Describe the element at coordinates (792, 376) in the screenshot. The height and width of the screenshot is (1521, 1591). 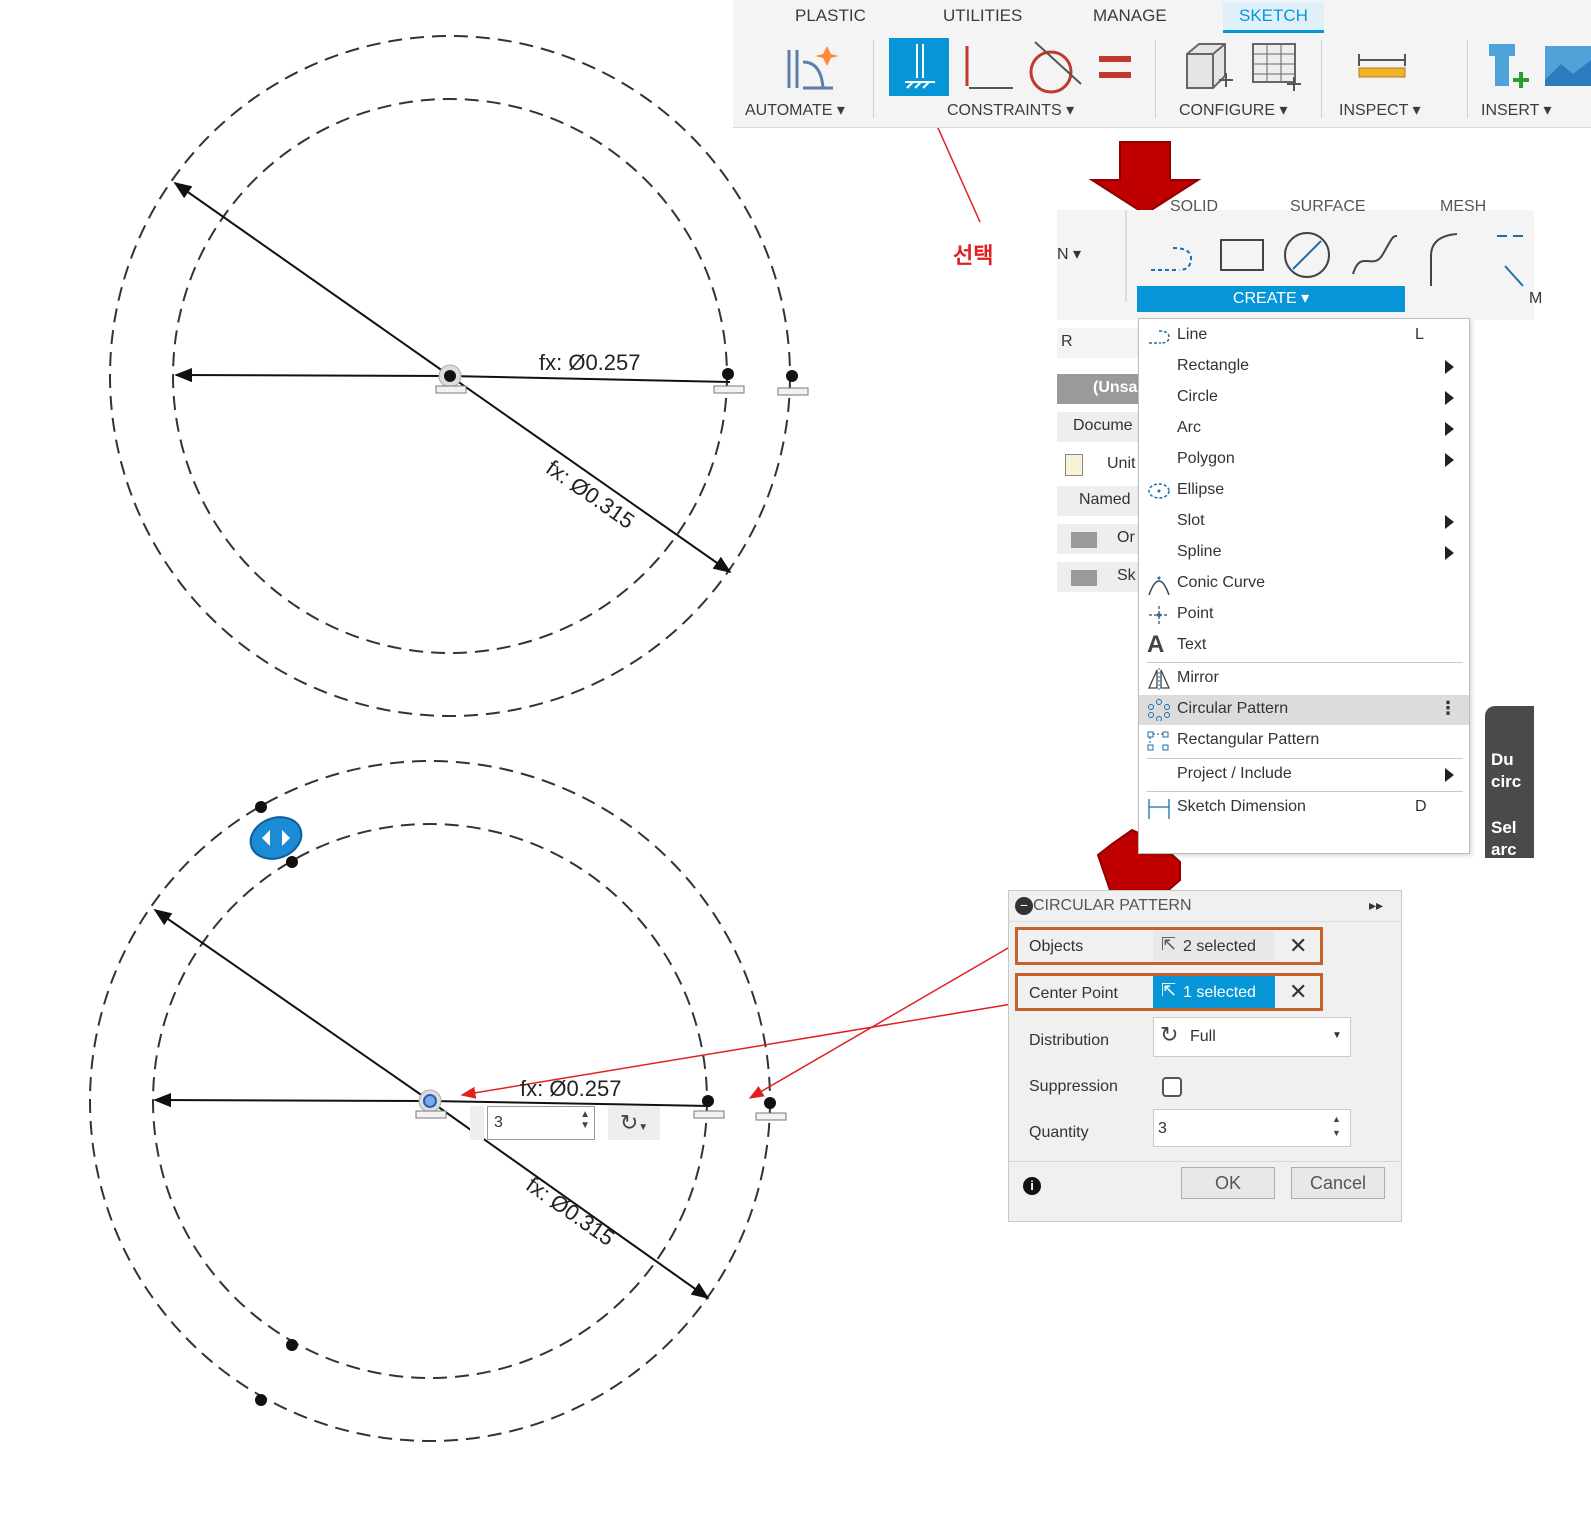
I see `sketch-point-top-outer` at that location.